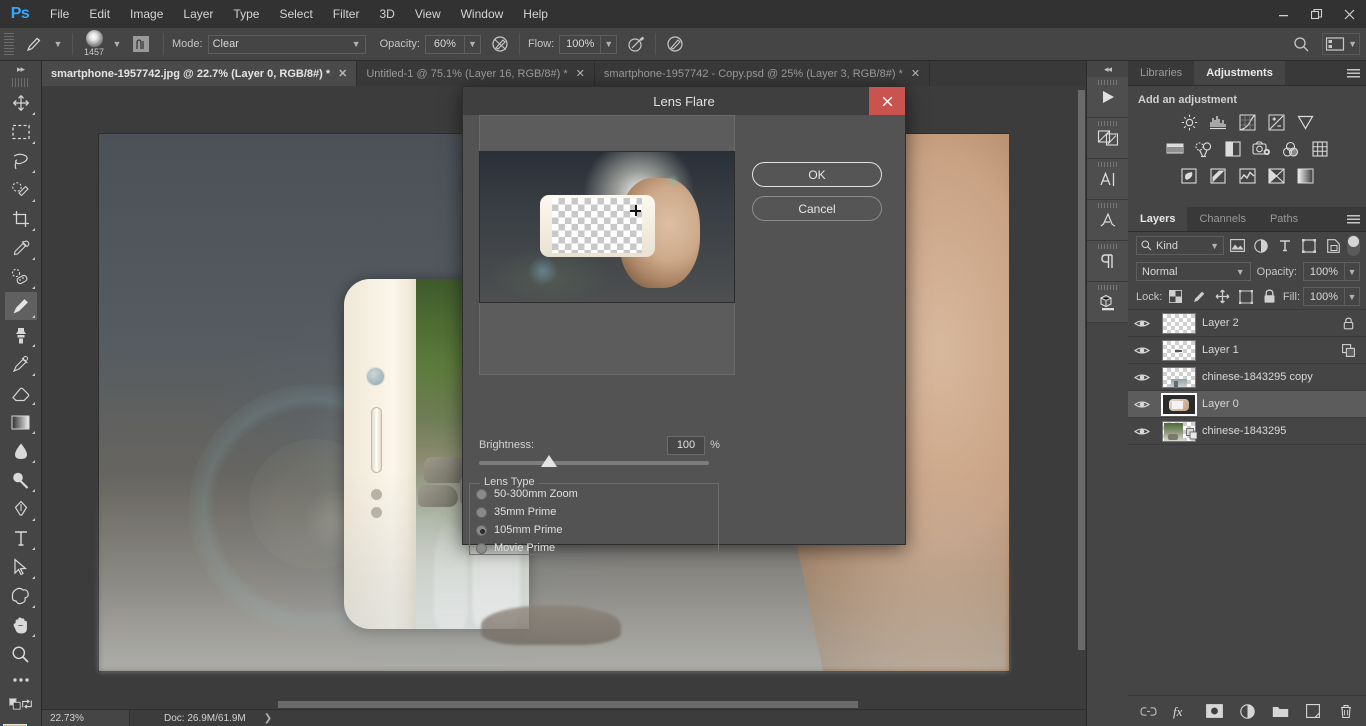 The height and width of the screenshot is (726, 1366). Describe the element at coordinates (1142, 323) in the screenshot. I see `layer-visibility-toggle` at that location.